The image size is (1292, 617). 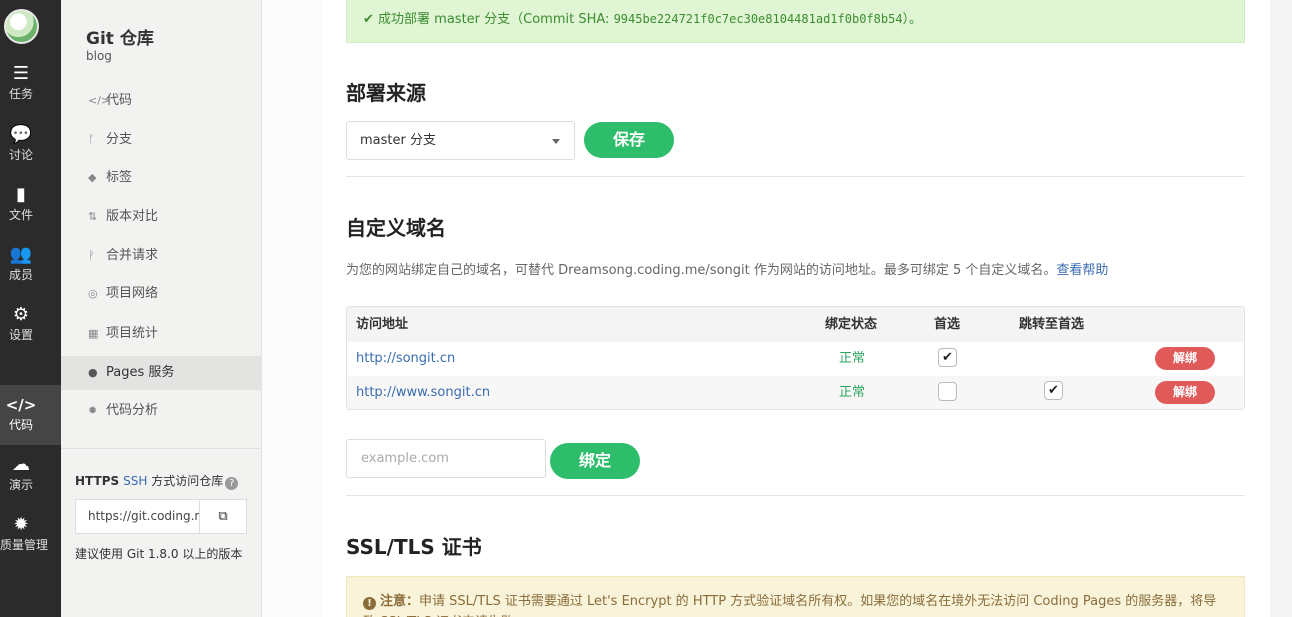 I want to click on clone-title: HTTPS SSH 方式访问仓库?, so click(x=157, y=481).